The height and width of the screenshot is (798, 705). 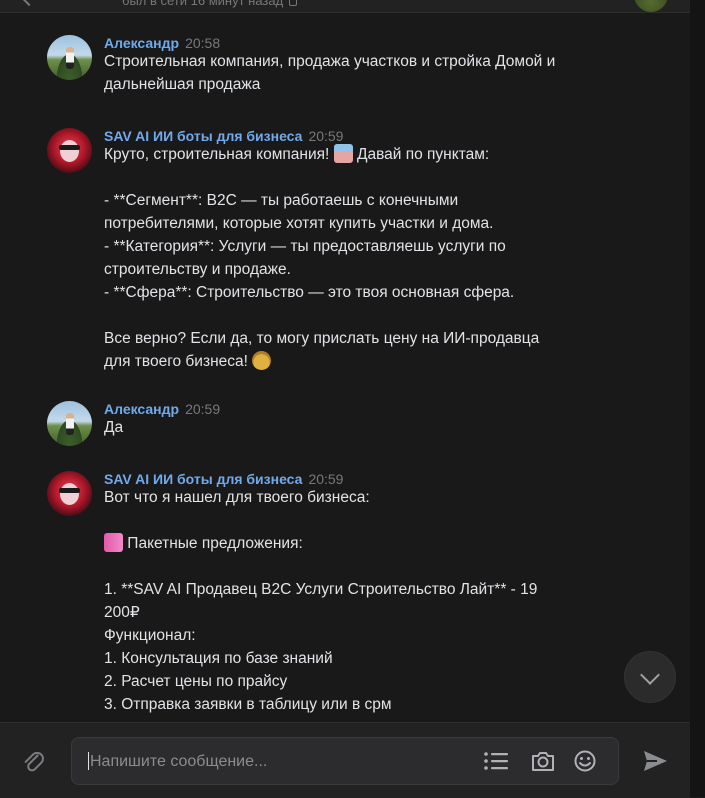 I want to click on message-text: Да, so click(x=114, y=427).